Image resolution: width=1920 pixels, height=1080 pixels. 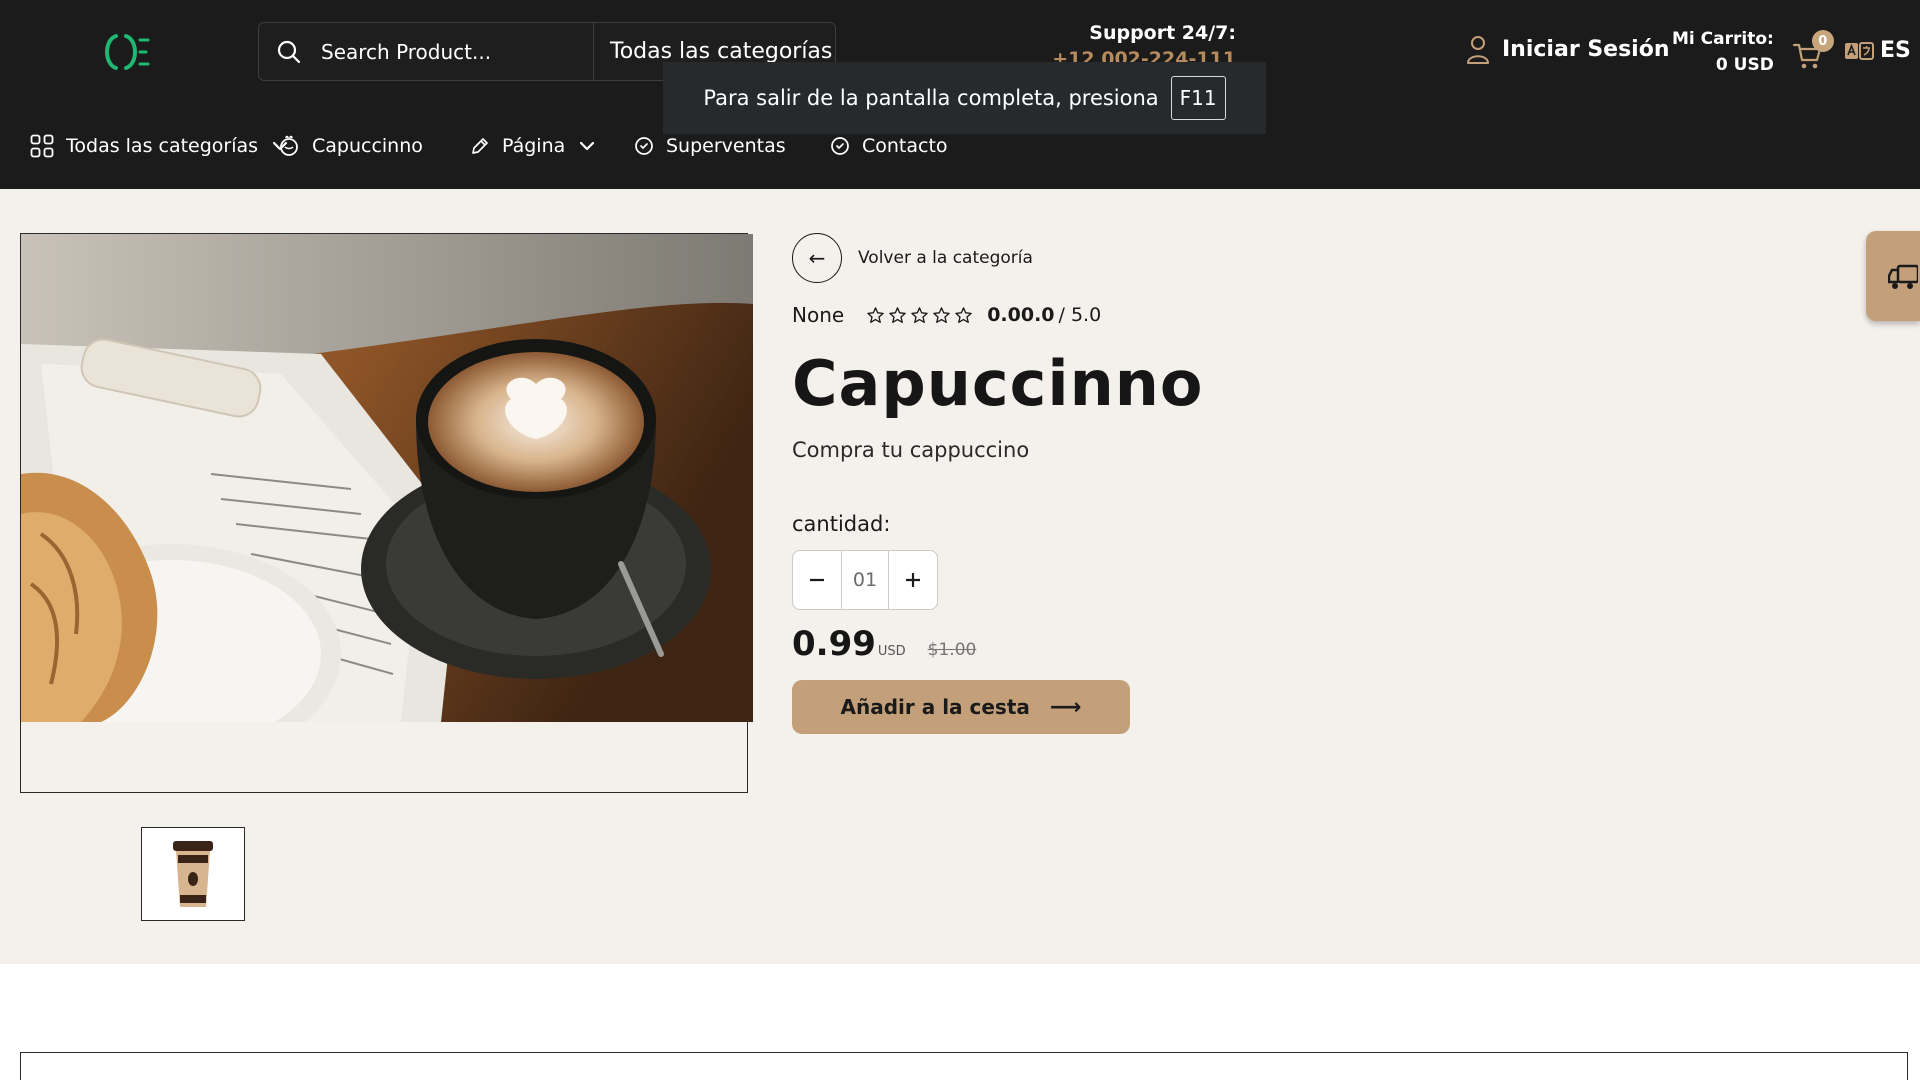 I want to click on back-to-category-label: Volver a la categoría, so click(x=945, y=258).